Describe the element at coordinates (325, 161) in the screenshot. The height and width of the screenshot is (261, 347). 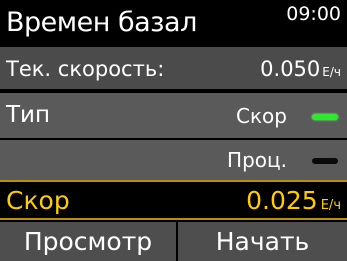
I see `percent-unselected-indicator` at that location.